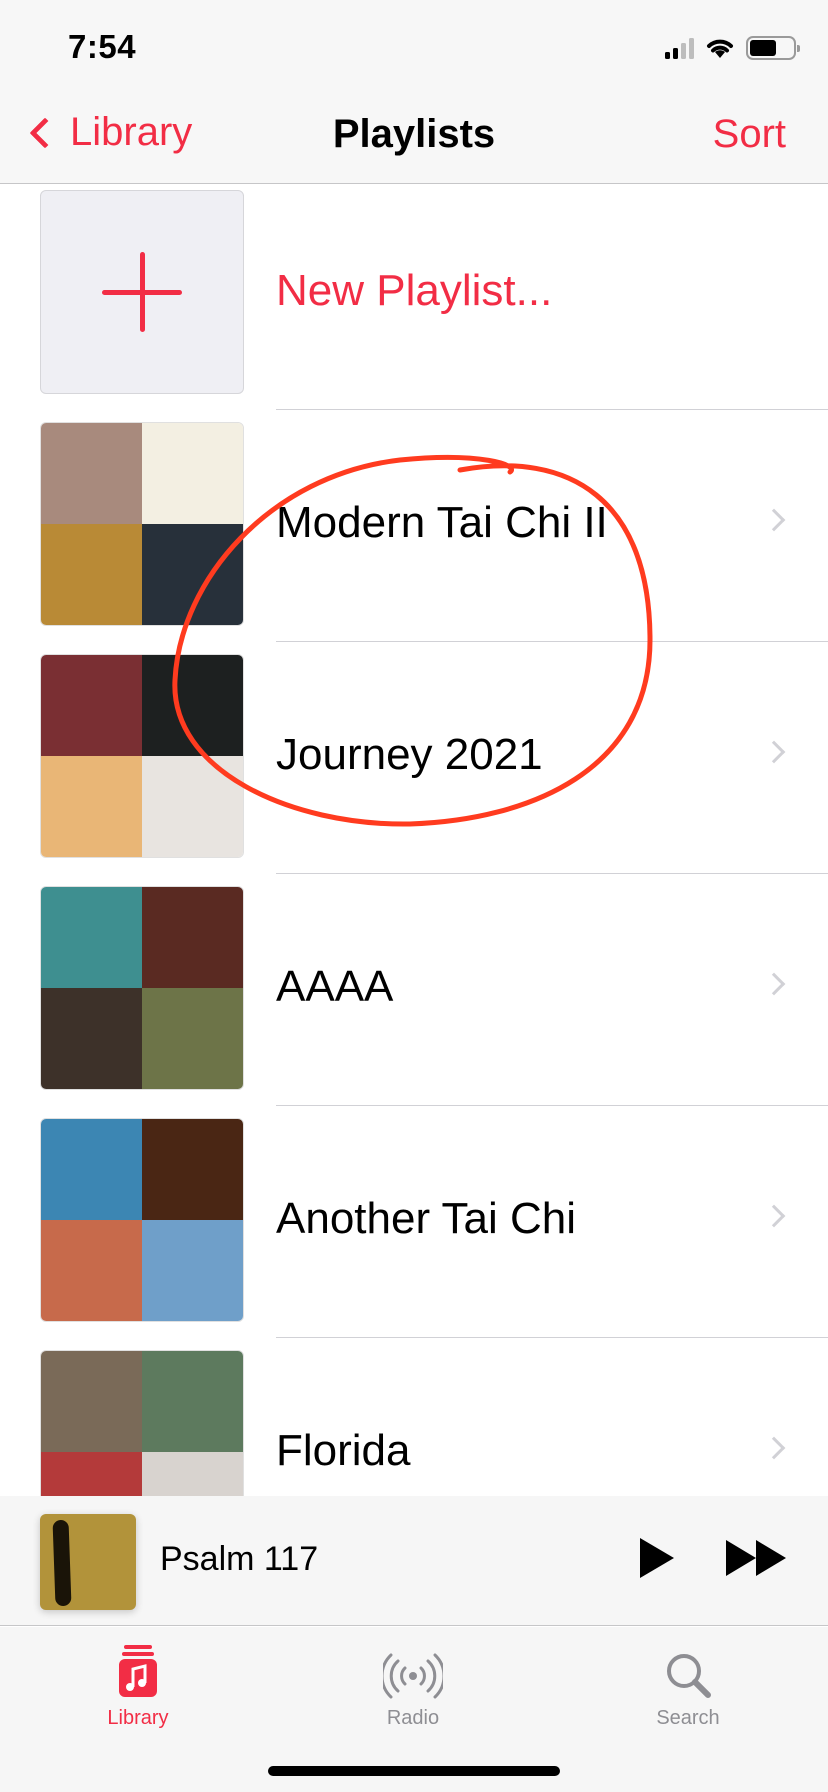 The height and width of the screenshot is (1792, 828). I want to click on page-title: Playlists, so click(414, 134).